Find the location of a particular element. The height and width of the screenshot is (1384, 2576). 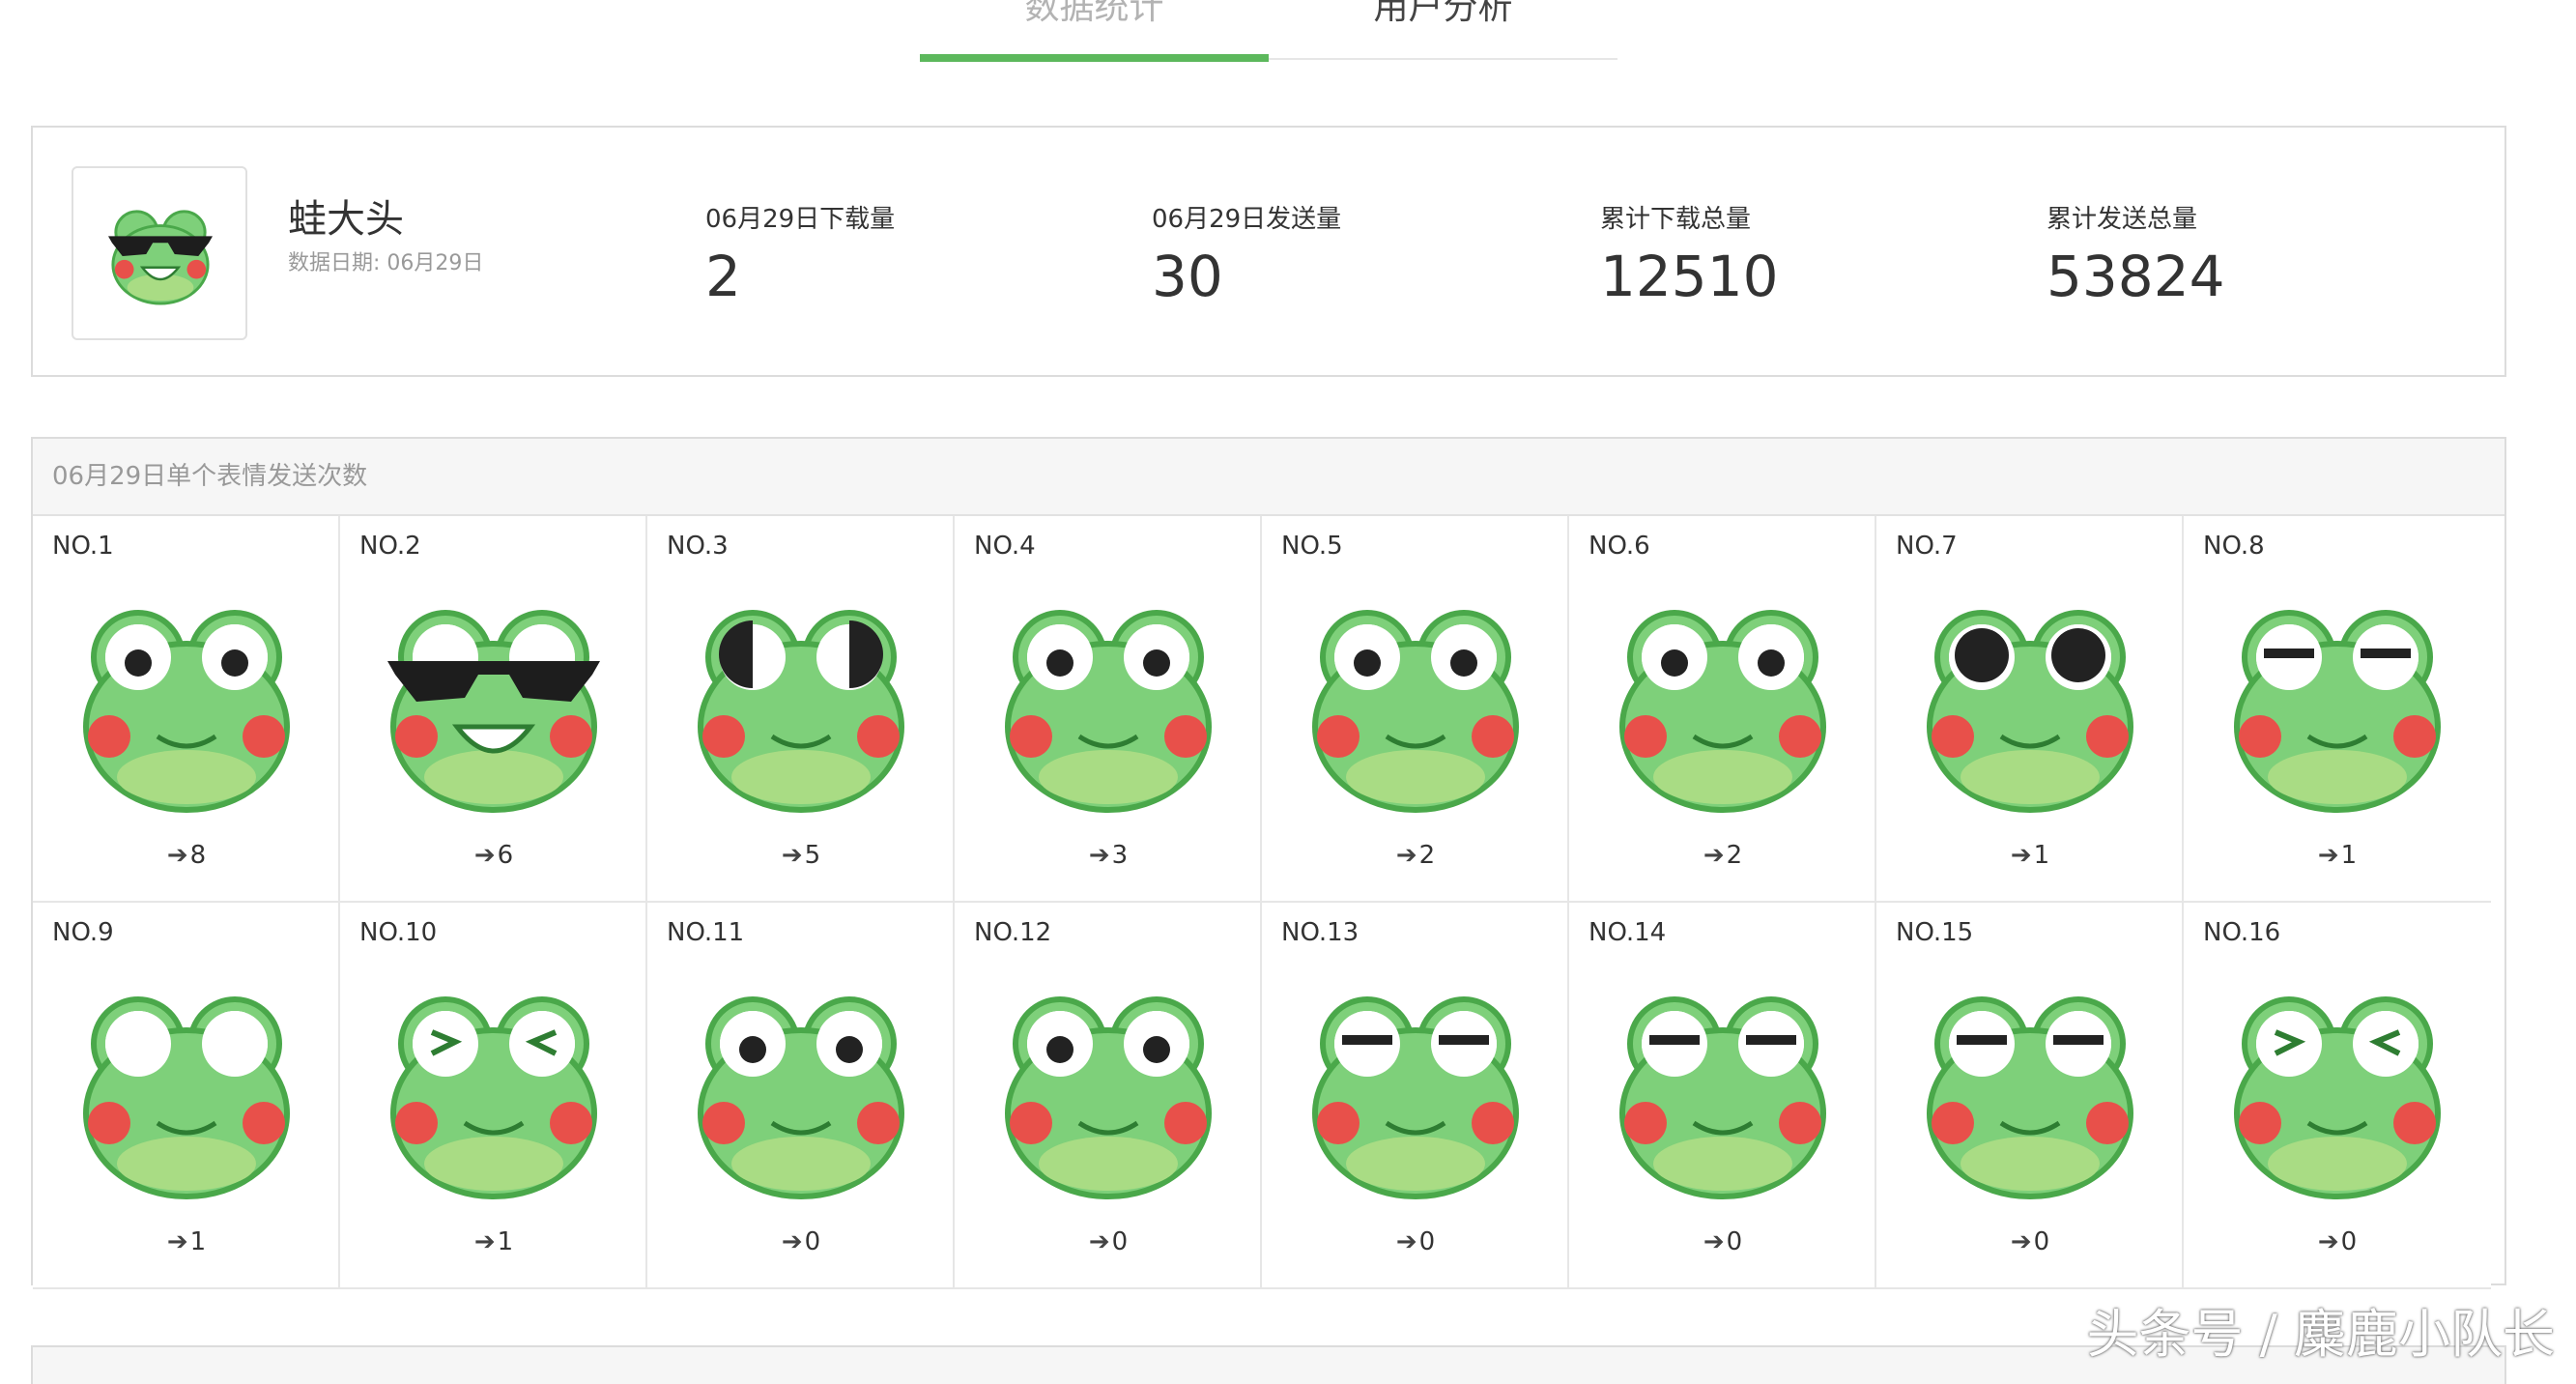

emoji-card: NO.4 ➔3 is located at coordinates (1109, 710).